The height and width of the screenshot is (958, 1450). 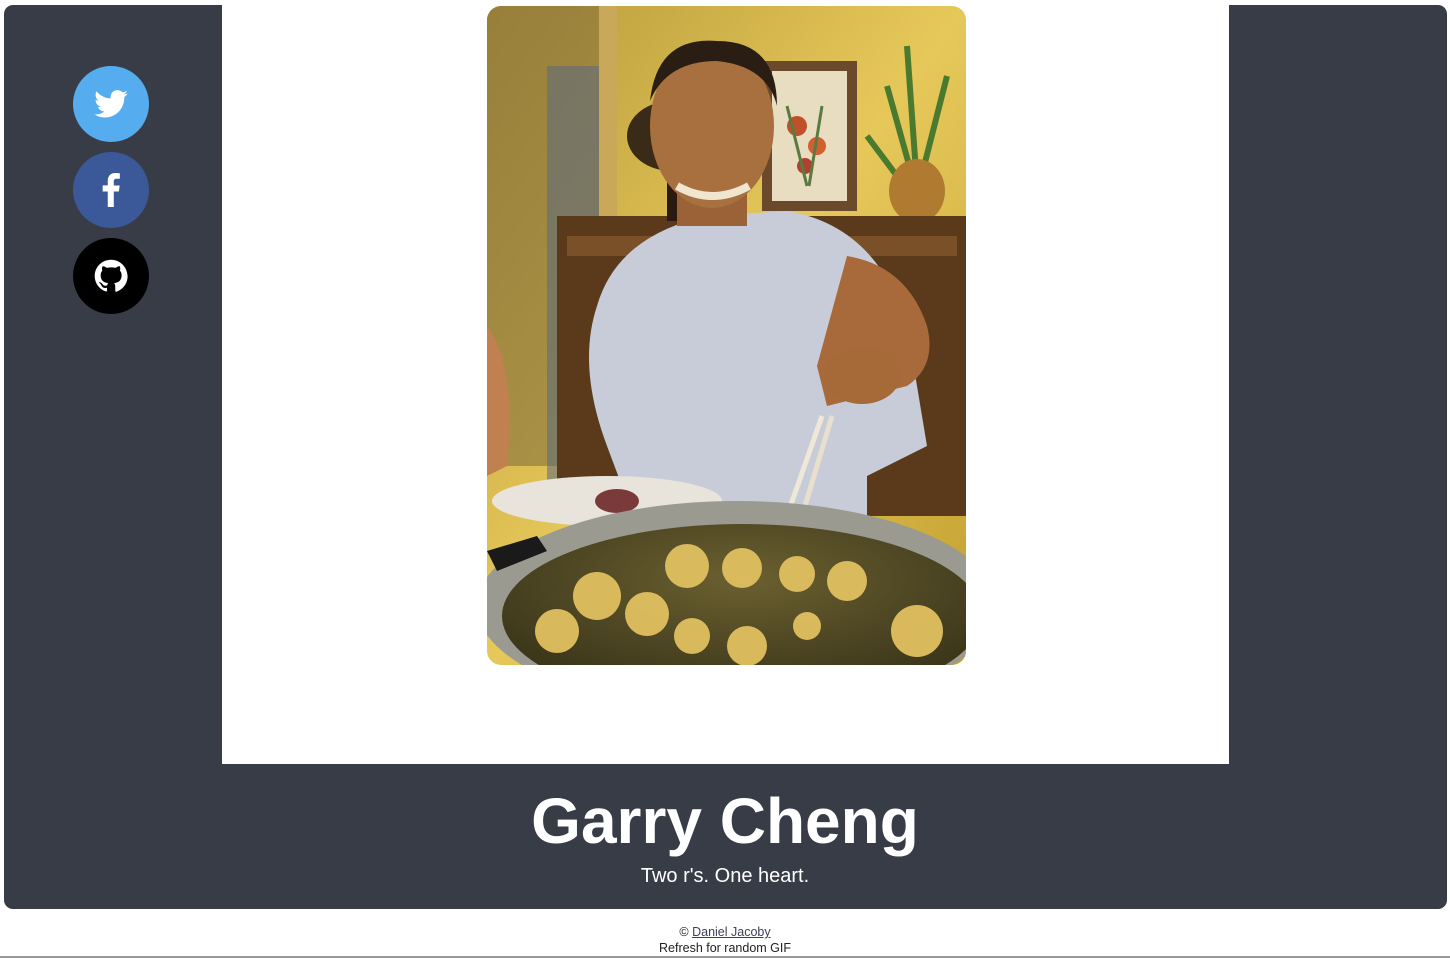 I want to click on twitter-icon, so click(x=111, y=104).